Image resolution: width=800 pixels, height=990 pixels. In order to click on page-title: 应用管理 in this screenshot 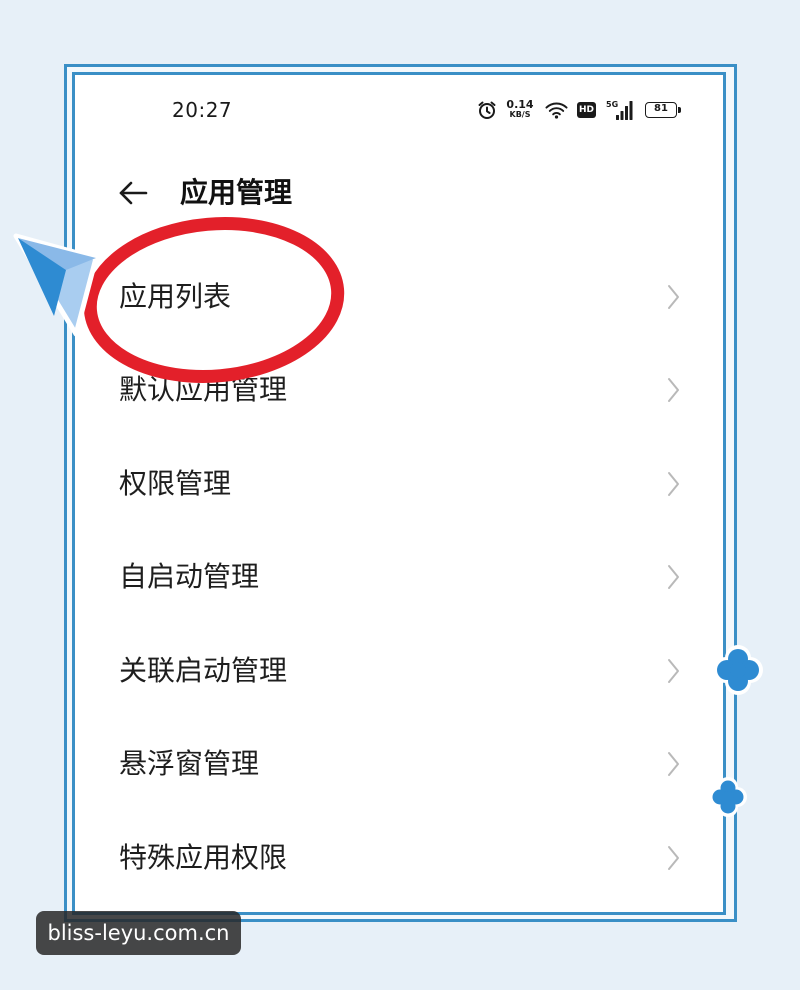, I will do `click(236, 192)`.